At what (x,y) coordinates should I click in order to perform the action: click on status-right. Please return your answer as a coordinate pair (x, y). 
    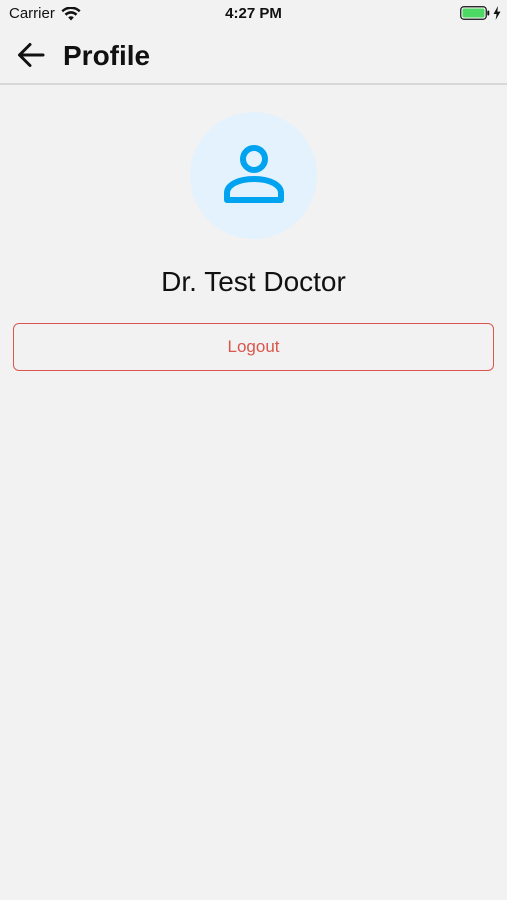
    Looking at the image, I should click on (480, 13).